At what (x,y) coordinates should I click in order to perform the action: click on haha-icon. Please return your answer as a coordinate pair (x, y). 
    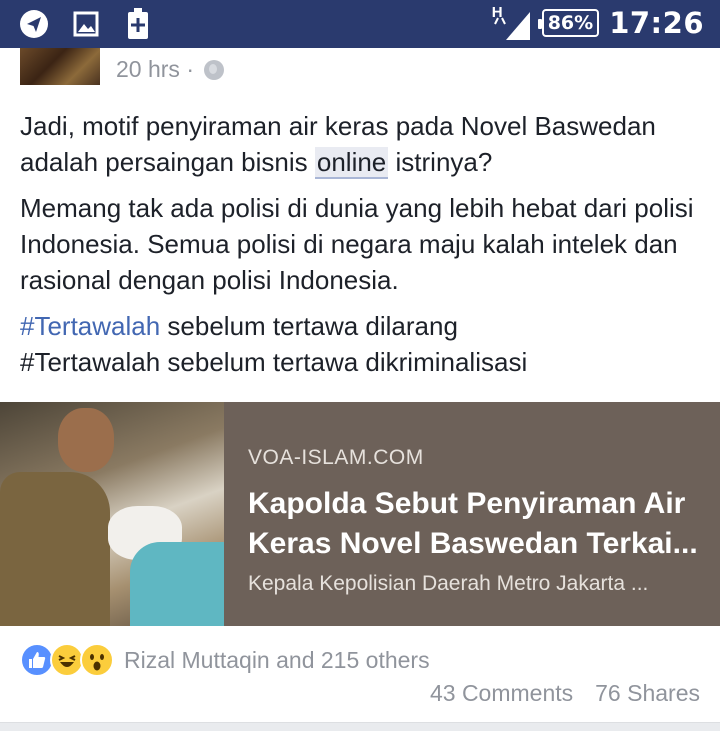
    Looking at the image, I should click on (67, 660).